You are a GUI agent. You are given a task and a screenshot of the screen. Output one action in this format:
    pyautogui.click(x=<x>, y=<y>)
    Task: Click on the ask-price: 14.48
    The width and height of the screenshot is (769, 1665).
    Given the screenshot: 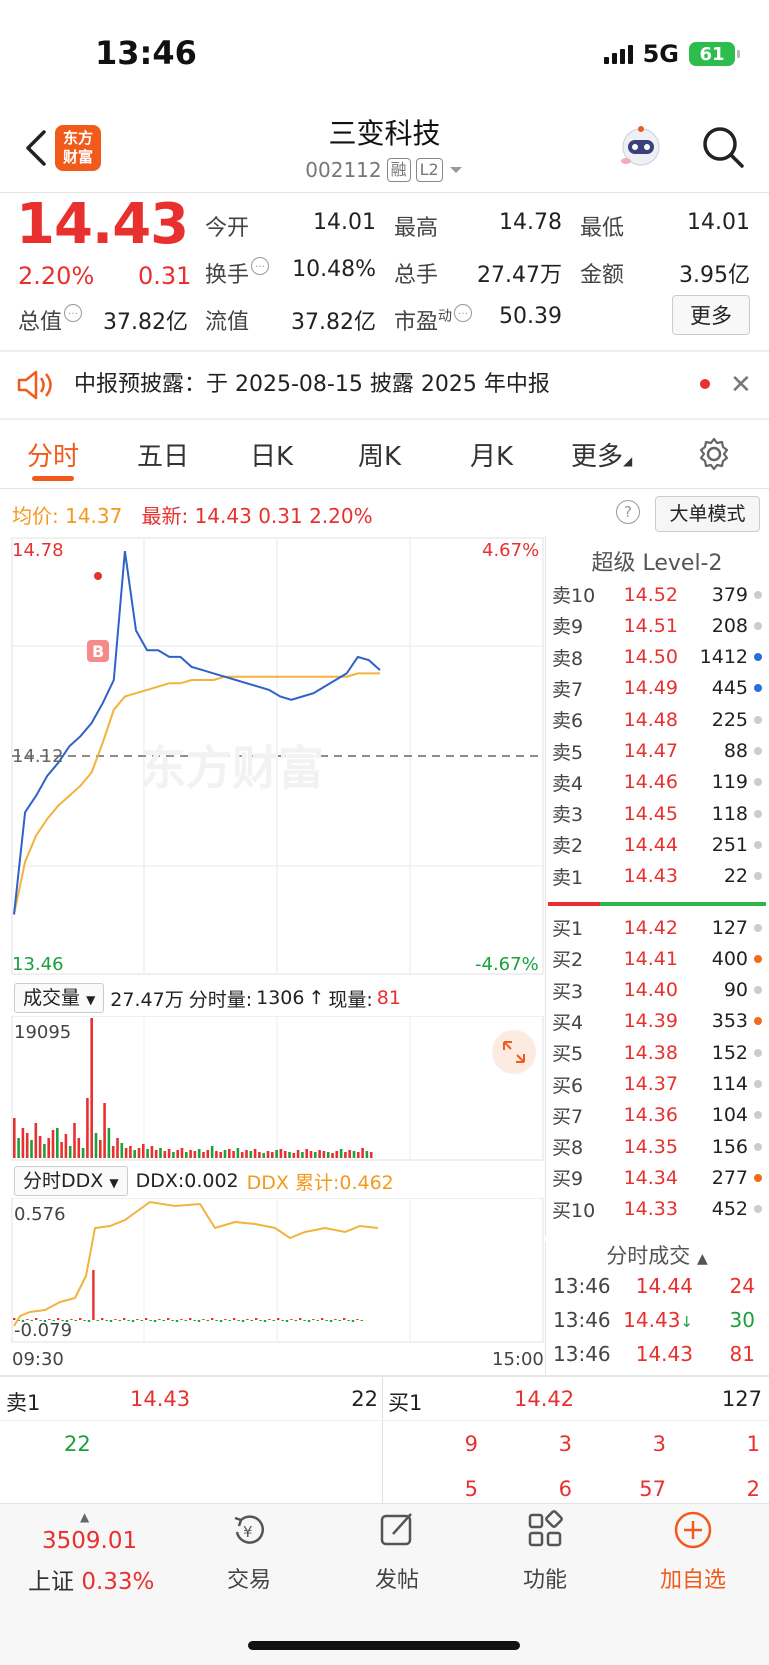 What is the action you would take?
    pyautogui.click(x=650, y=719)
    